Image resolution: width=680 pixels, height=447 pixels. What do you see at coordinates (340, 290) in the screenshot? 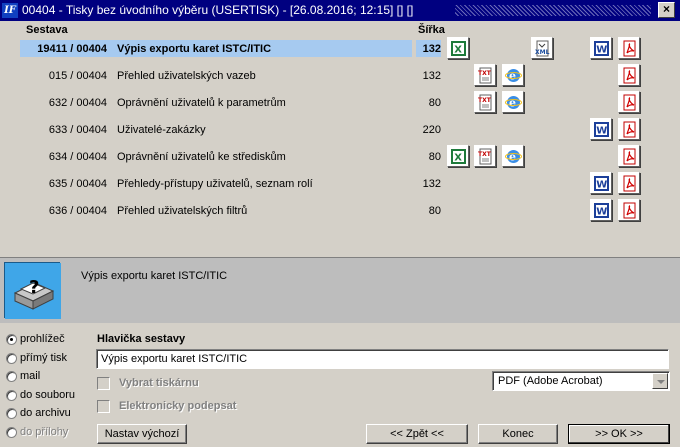
I see `info-panel: ? Výpis exportu karet ISTC/ITIC` at bounding box center [340, 290].